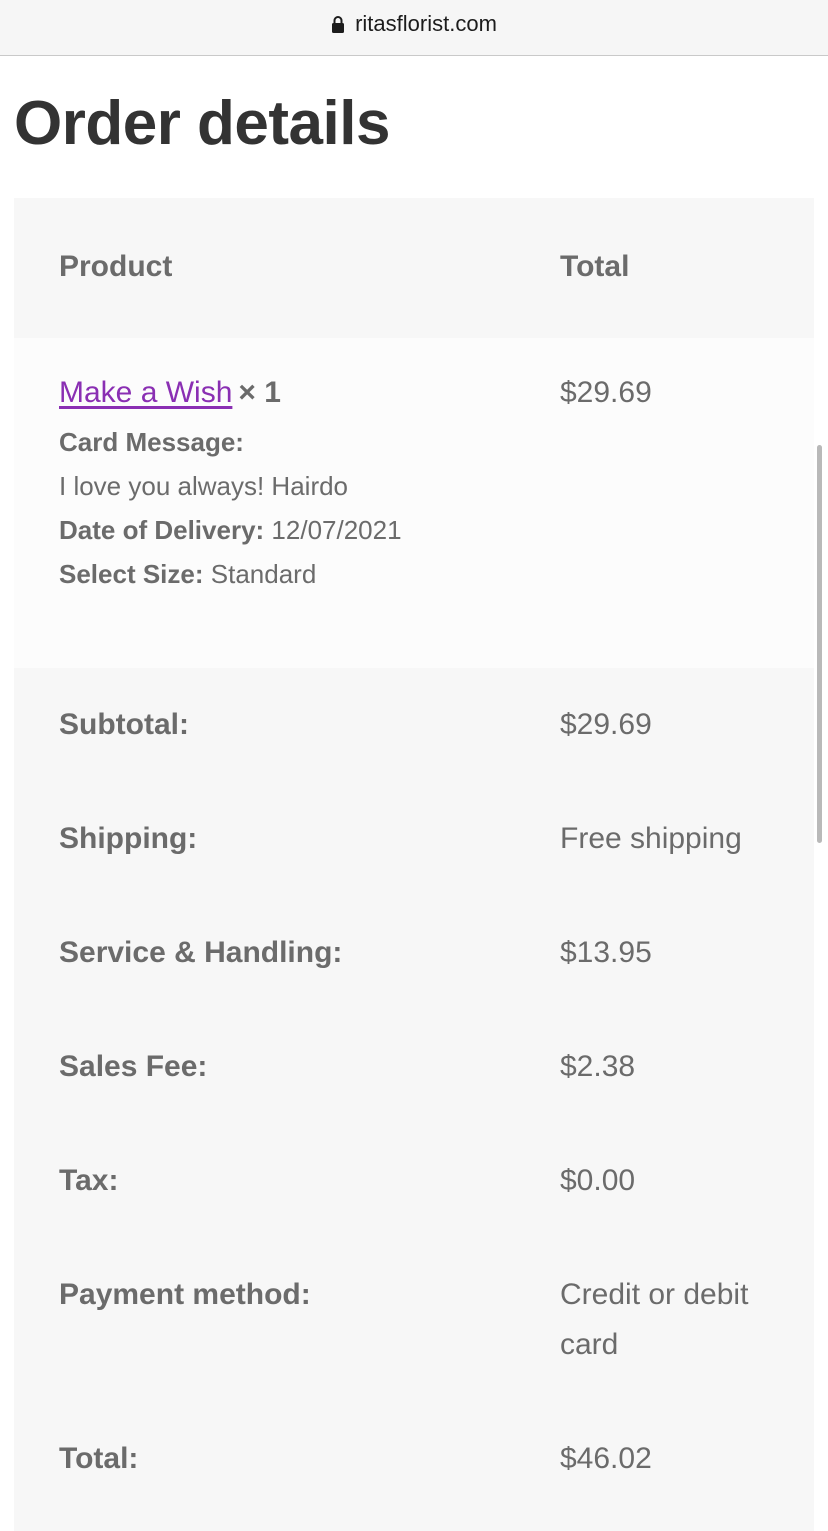  Describe the element at coordinates (606, 724) in the screenshot. I see `subtotal-value: $29.69` at that location.